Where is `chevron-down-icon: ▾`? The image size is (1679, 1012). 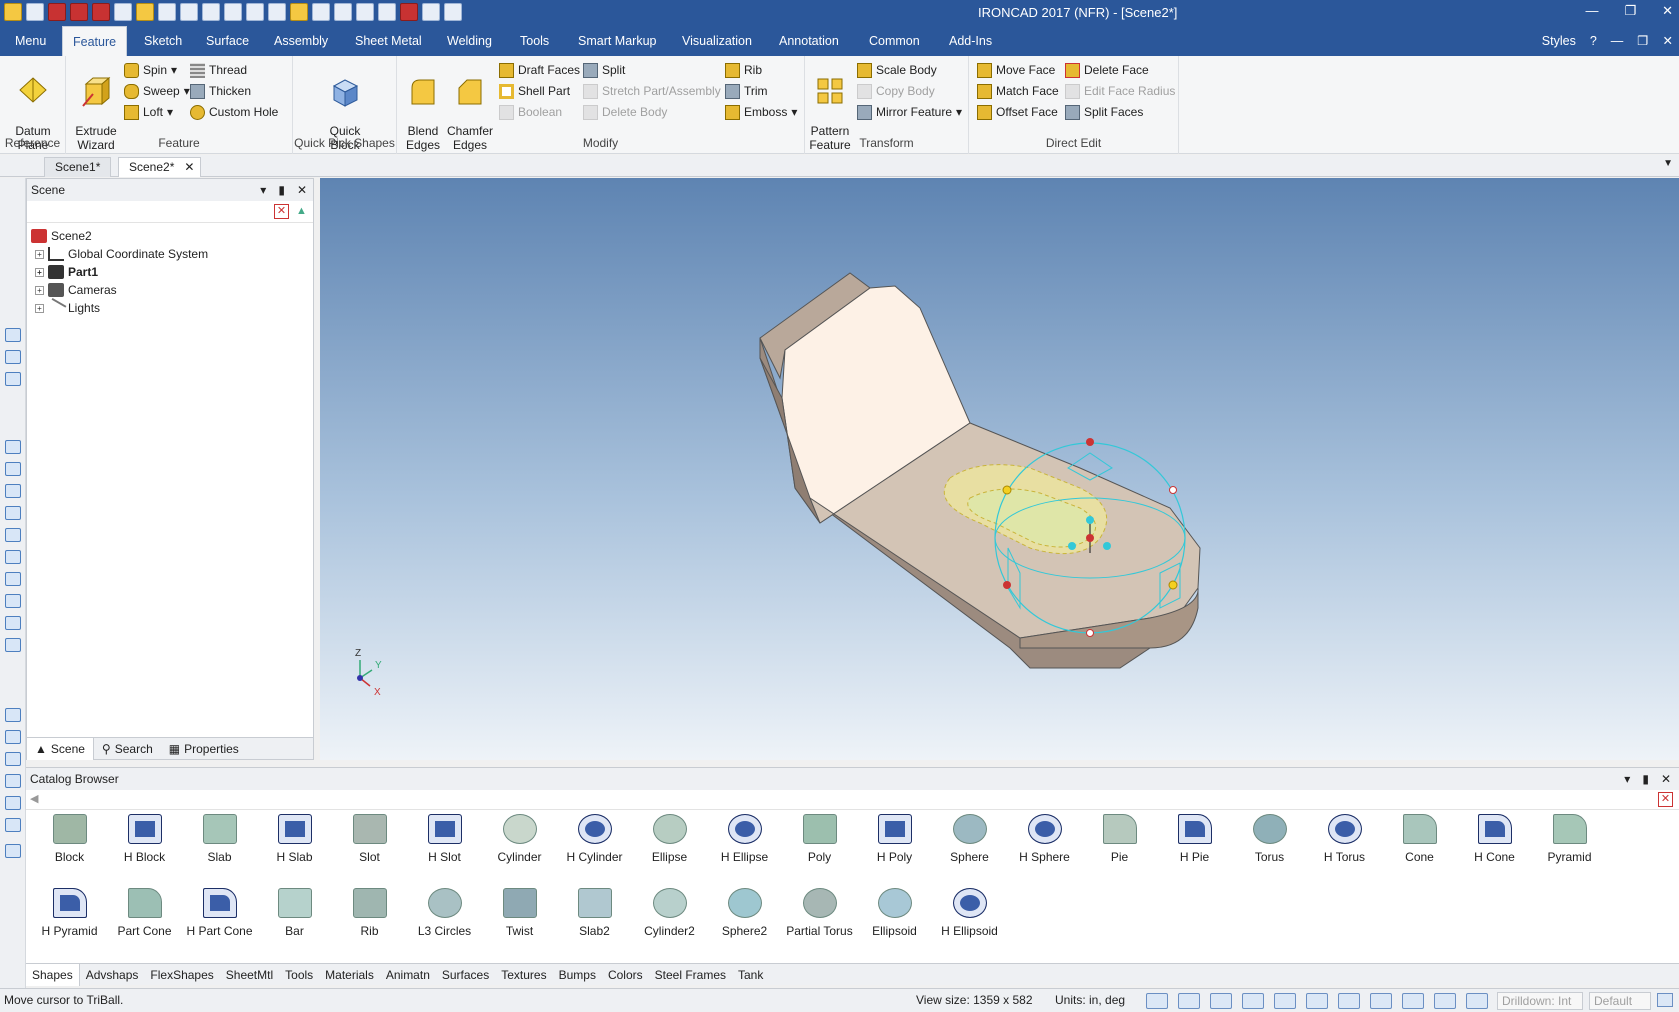
chevron-down-icon: ▾ is located at coordinates (1627, 779).